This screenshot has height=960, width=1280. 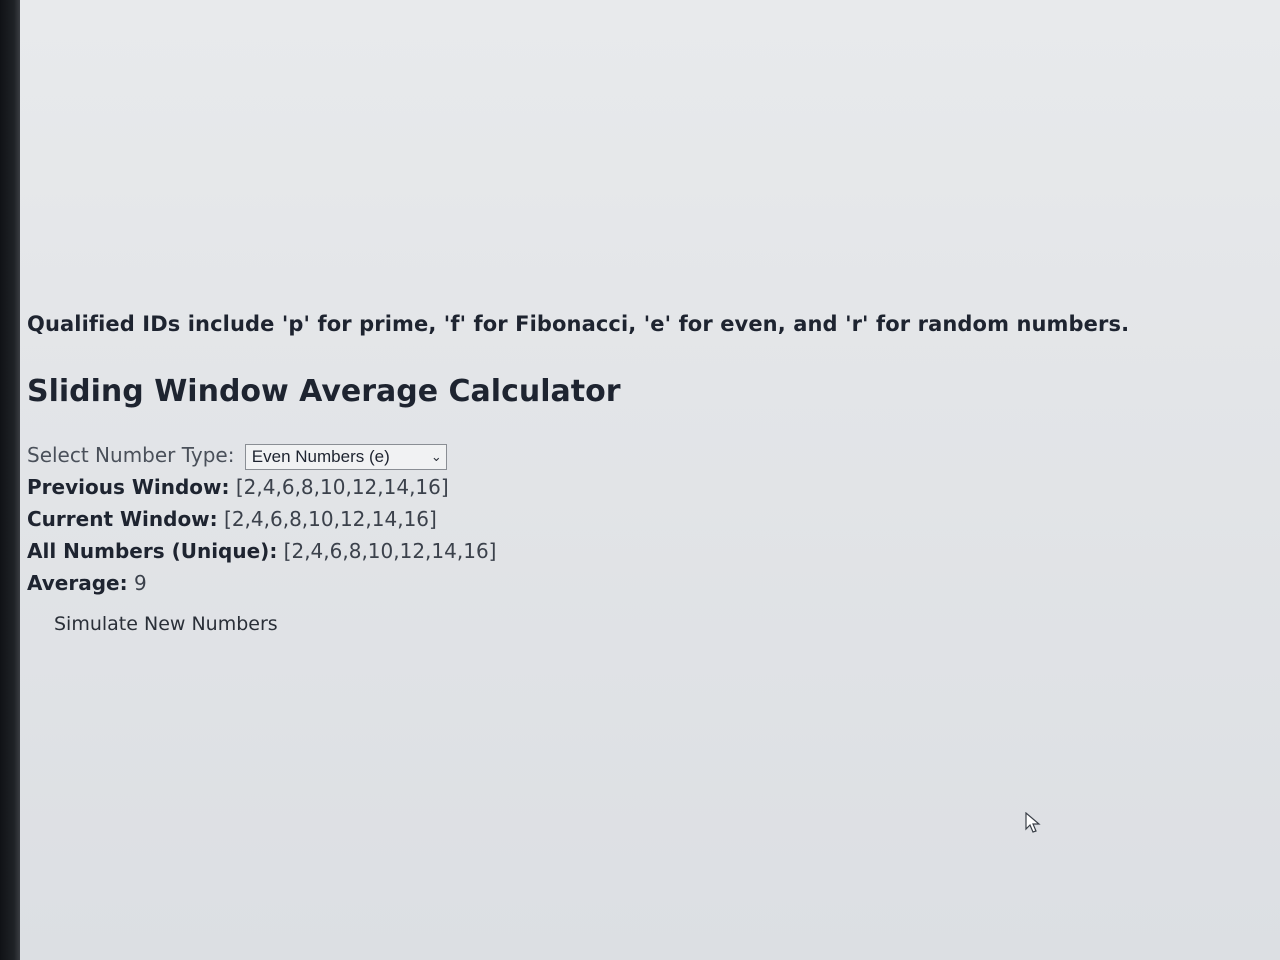 I want to click on number-type-label: Select Number Type:, so click(x=131, y=455).